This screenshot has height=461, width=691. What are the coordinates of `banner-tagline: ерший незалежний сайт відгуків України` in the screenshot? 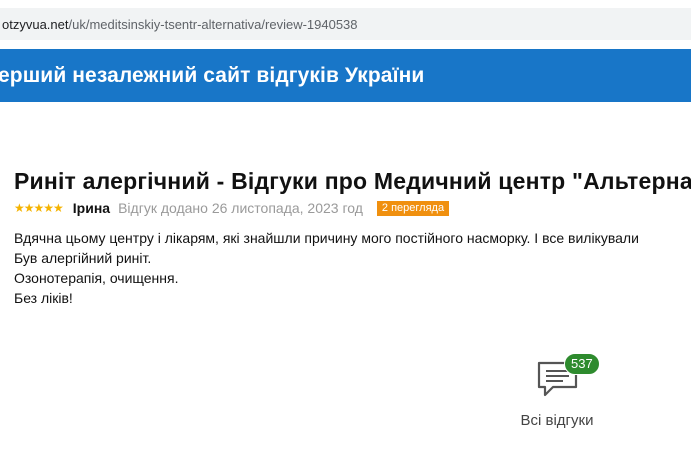 It's located at (212, 75).